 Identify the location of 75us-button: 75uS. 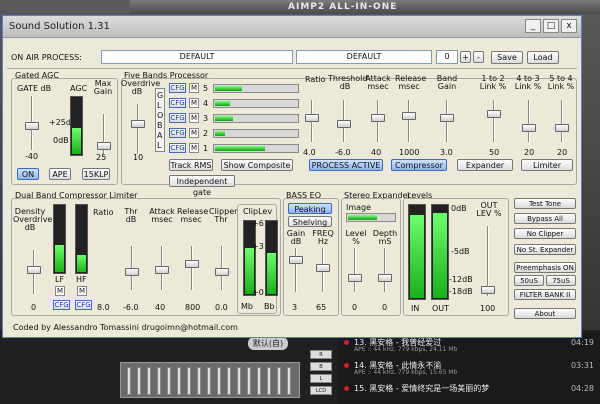
(561, 280).